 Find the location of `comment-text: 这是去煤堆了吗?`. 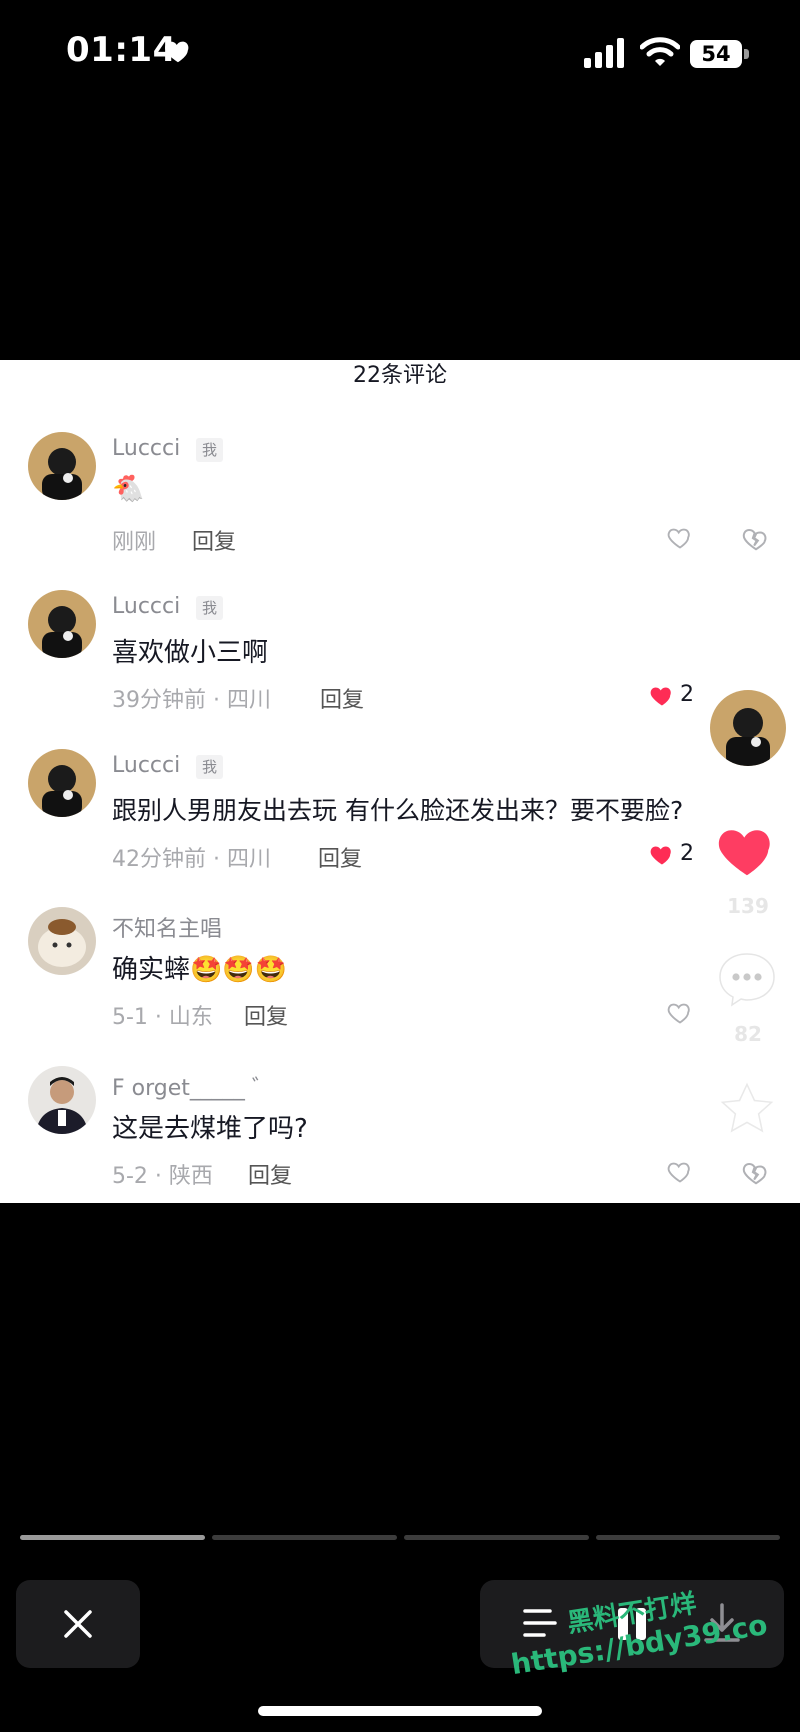

comment-text: 这是去煤堆了吗? is located at coordinates (210, 1129).